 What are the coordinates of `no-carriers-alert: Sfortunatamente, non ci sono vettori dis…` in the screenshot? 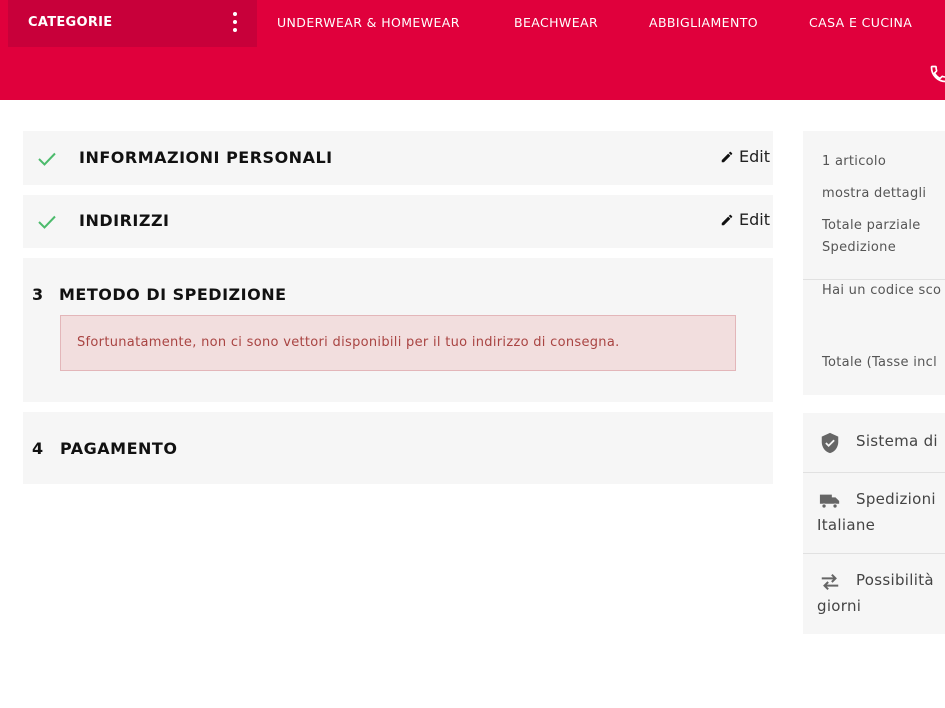 It's located at (398, 343).